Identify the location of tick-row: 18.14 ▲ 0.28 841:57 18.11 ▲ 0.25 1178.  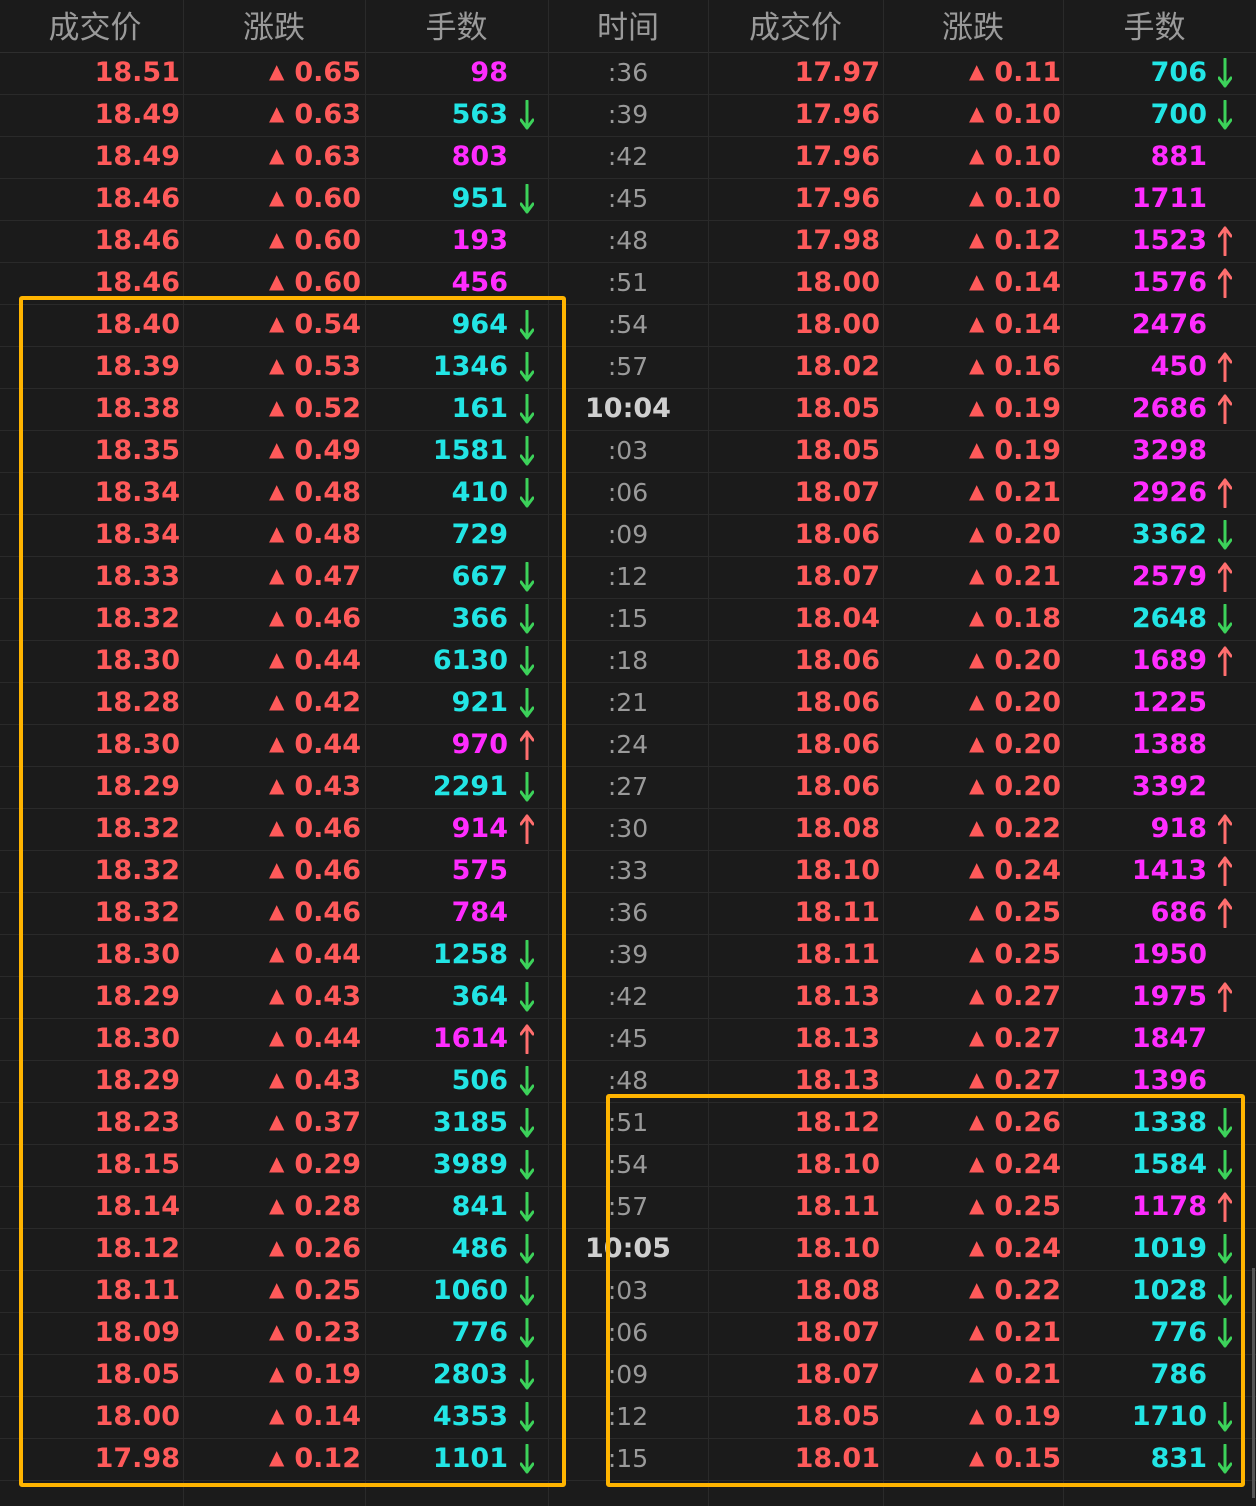
(628, 1207).